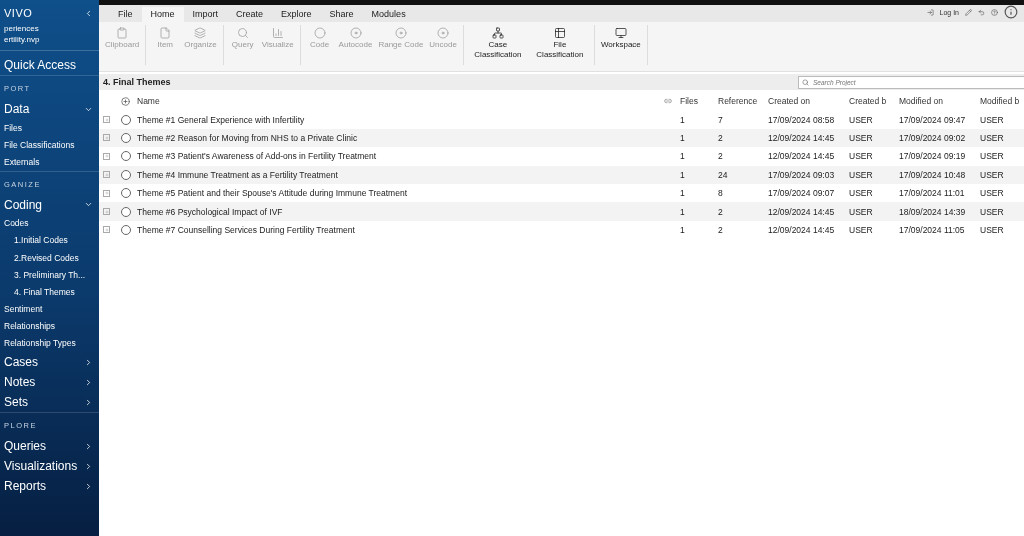 Image resolution: width=1024 pixels, height=536 pixels. I want to click on nav-group: Notes, so click(20, 382).